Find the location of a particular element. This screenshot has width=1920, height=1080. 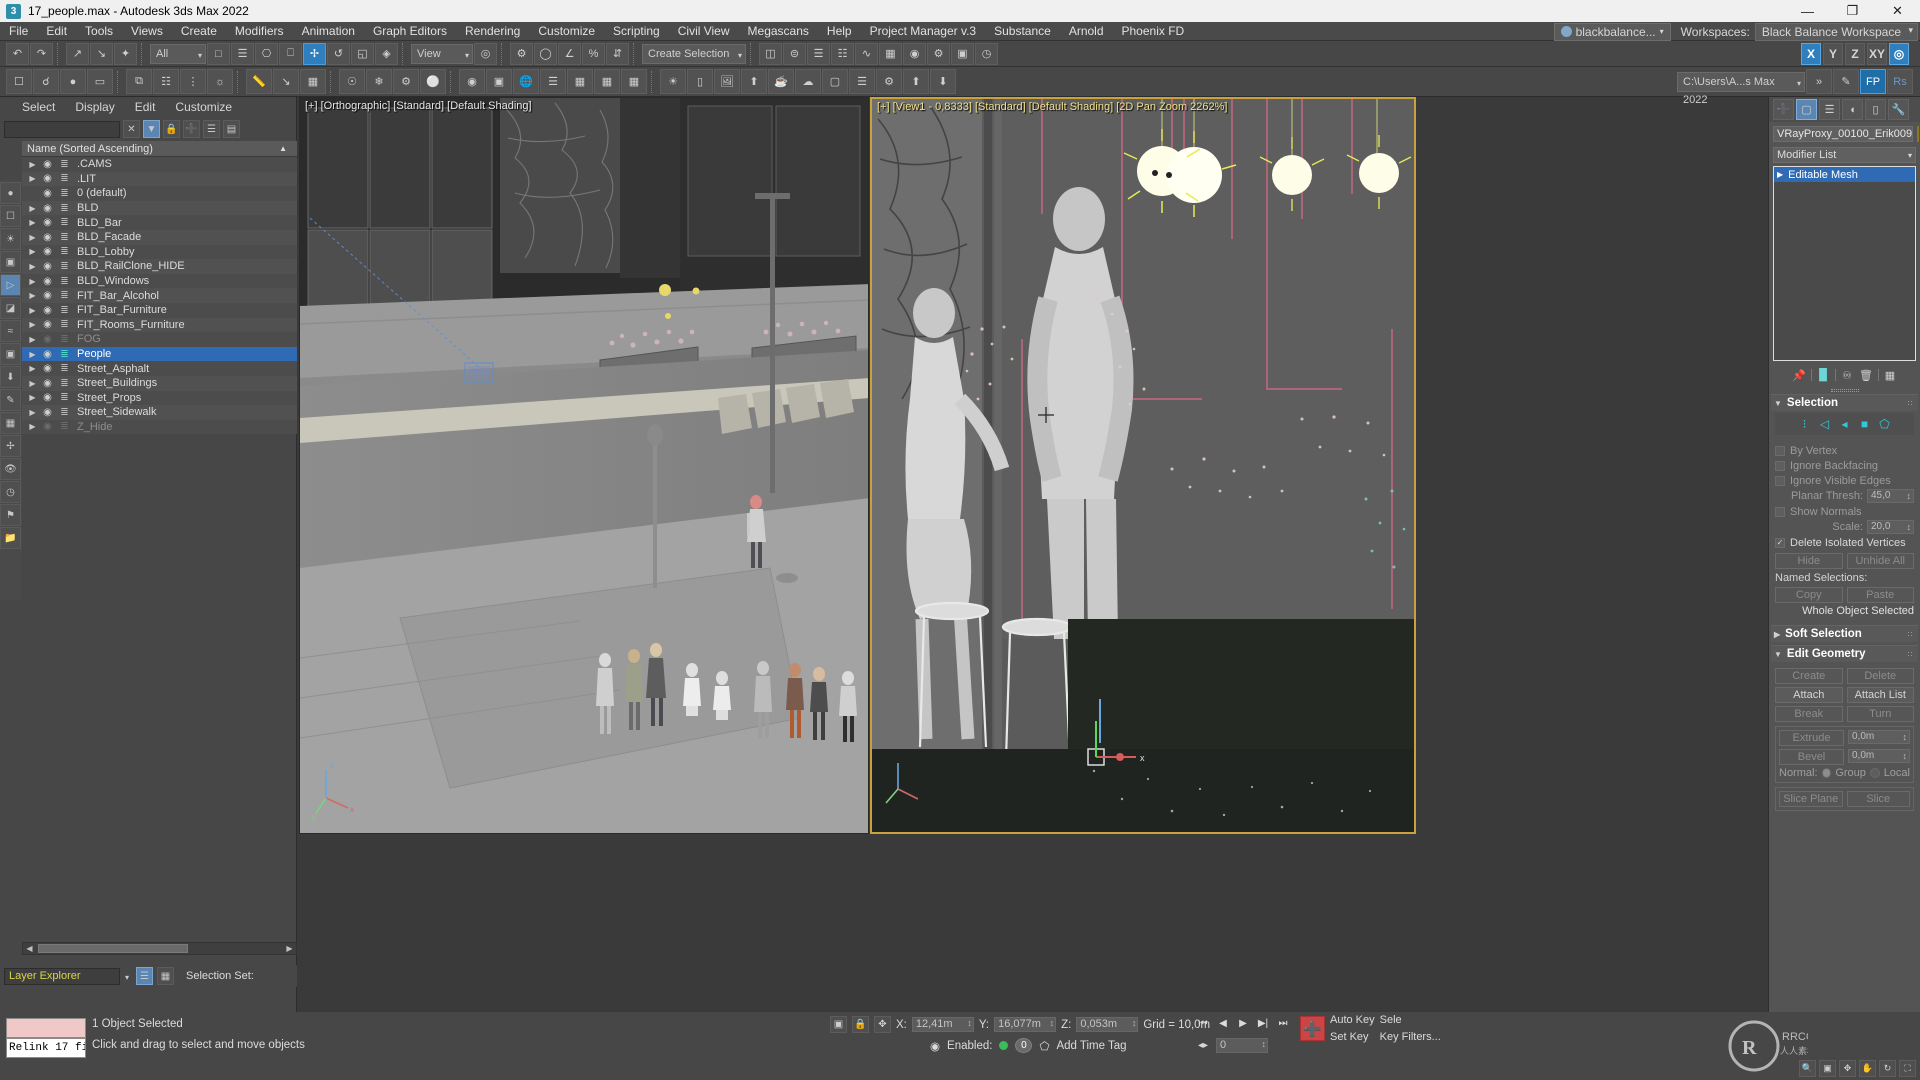

hierarchy-tab: ☰ is located at coordinates (1829, 109).